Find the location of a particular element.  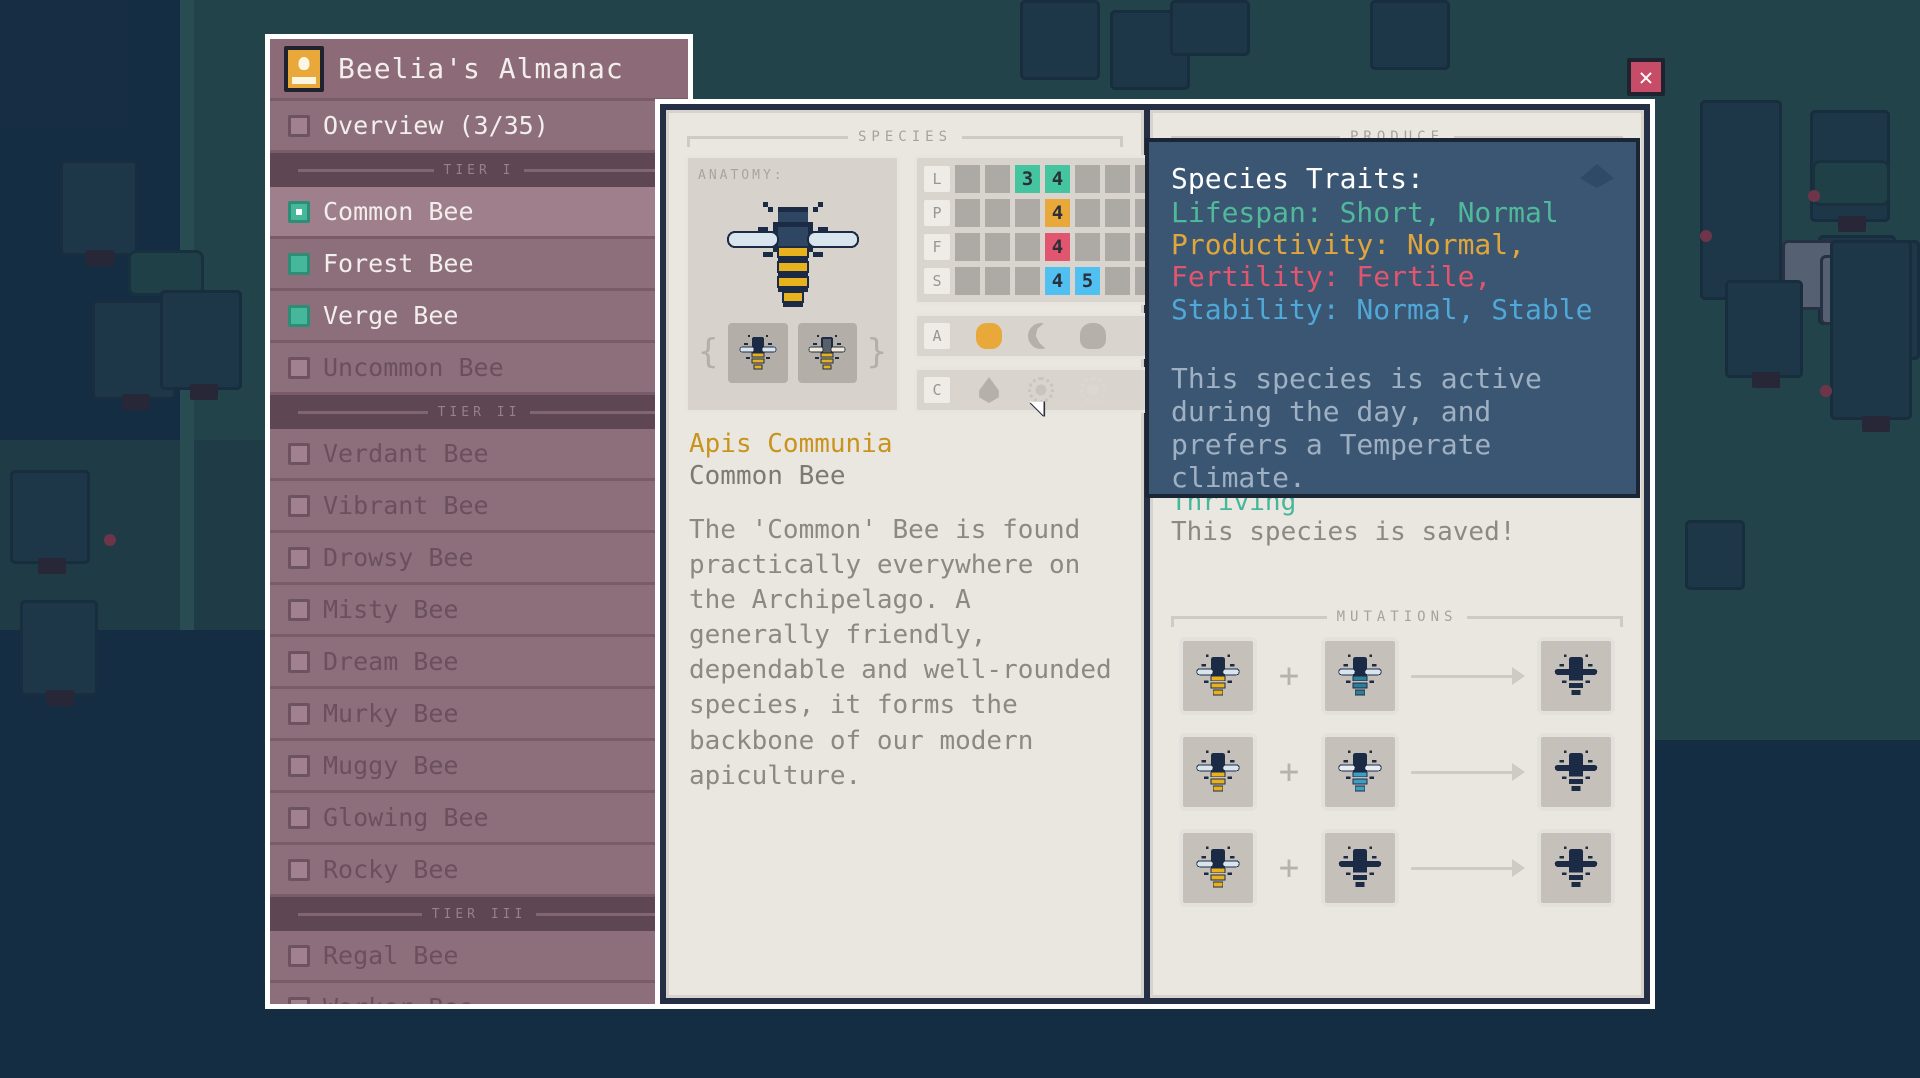

book-icon is located at coordinates (304, 68).